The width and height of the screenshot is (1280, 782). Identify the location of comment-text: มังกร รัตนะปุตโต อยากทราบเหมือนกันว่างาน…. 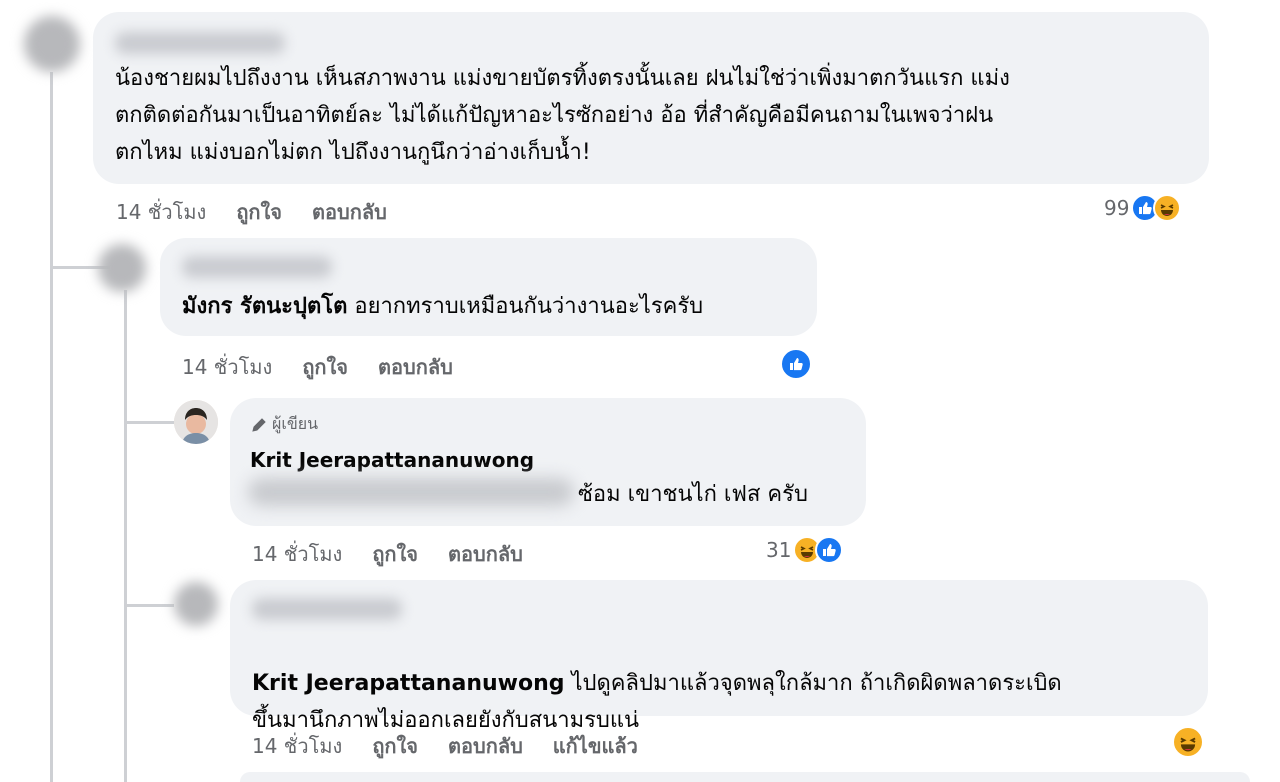
(497, 306).